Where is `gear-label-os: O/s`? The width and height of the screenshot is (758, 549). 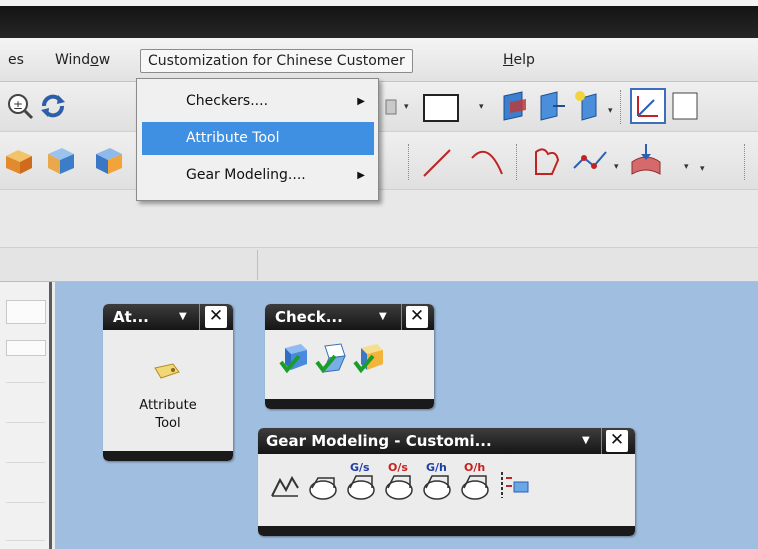 gear-label-os: O/s is located at coordinates (398, 467).